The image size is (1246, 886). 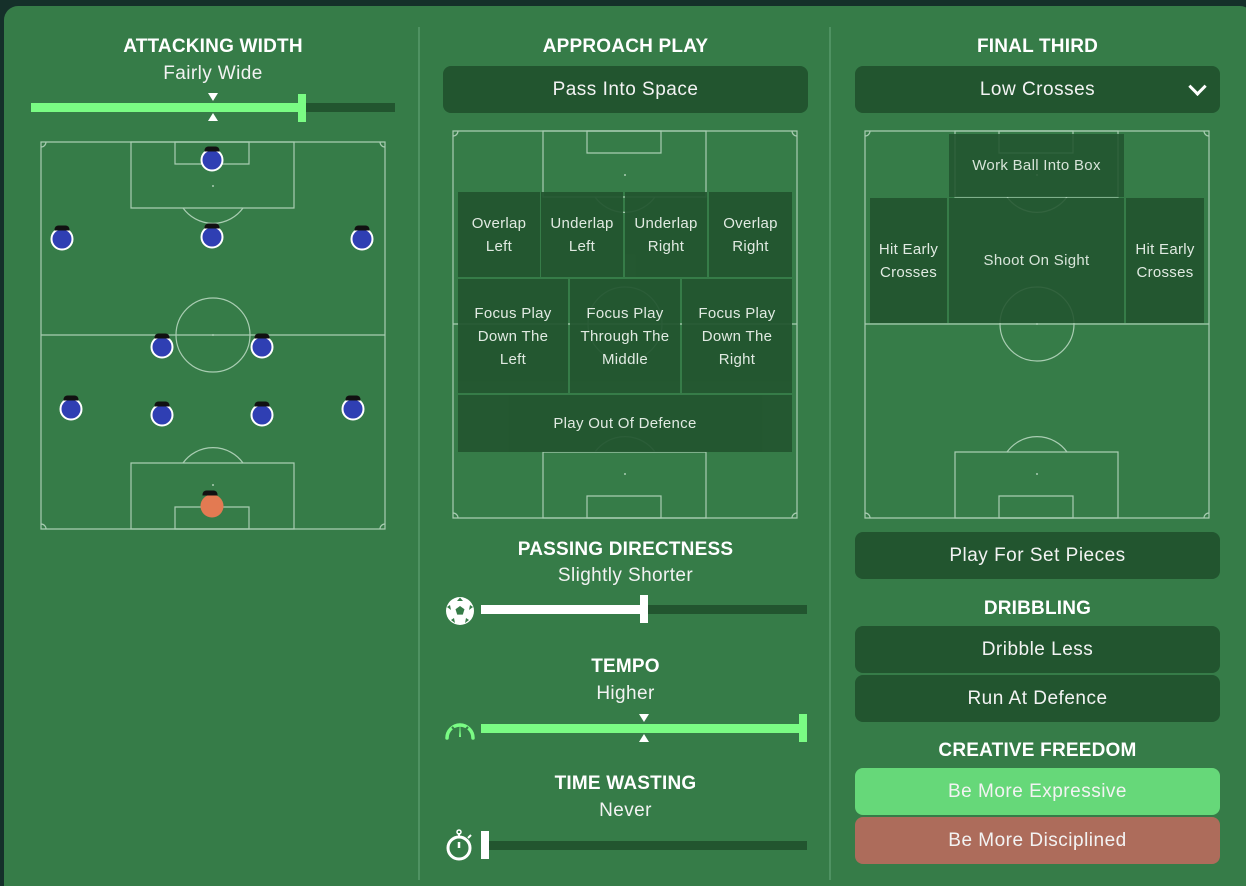 I want to click on zone-work-ball-into-box: Work Ball Into Box, so click(x=1036, y=165).